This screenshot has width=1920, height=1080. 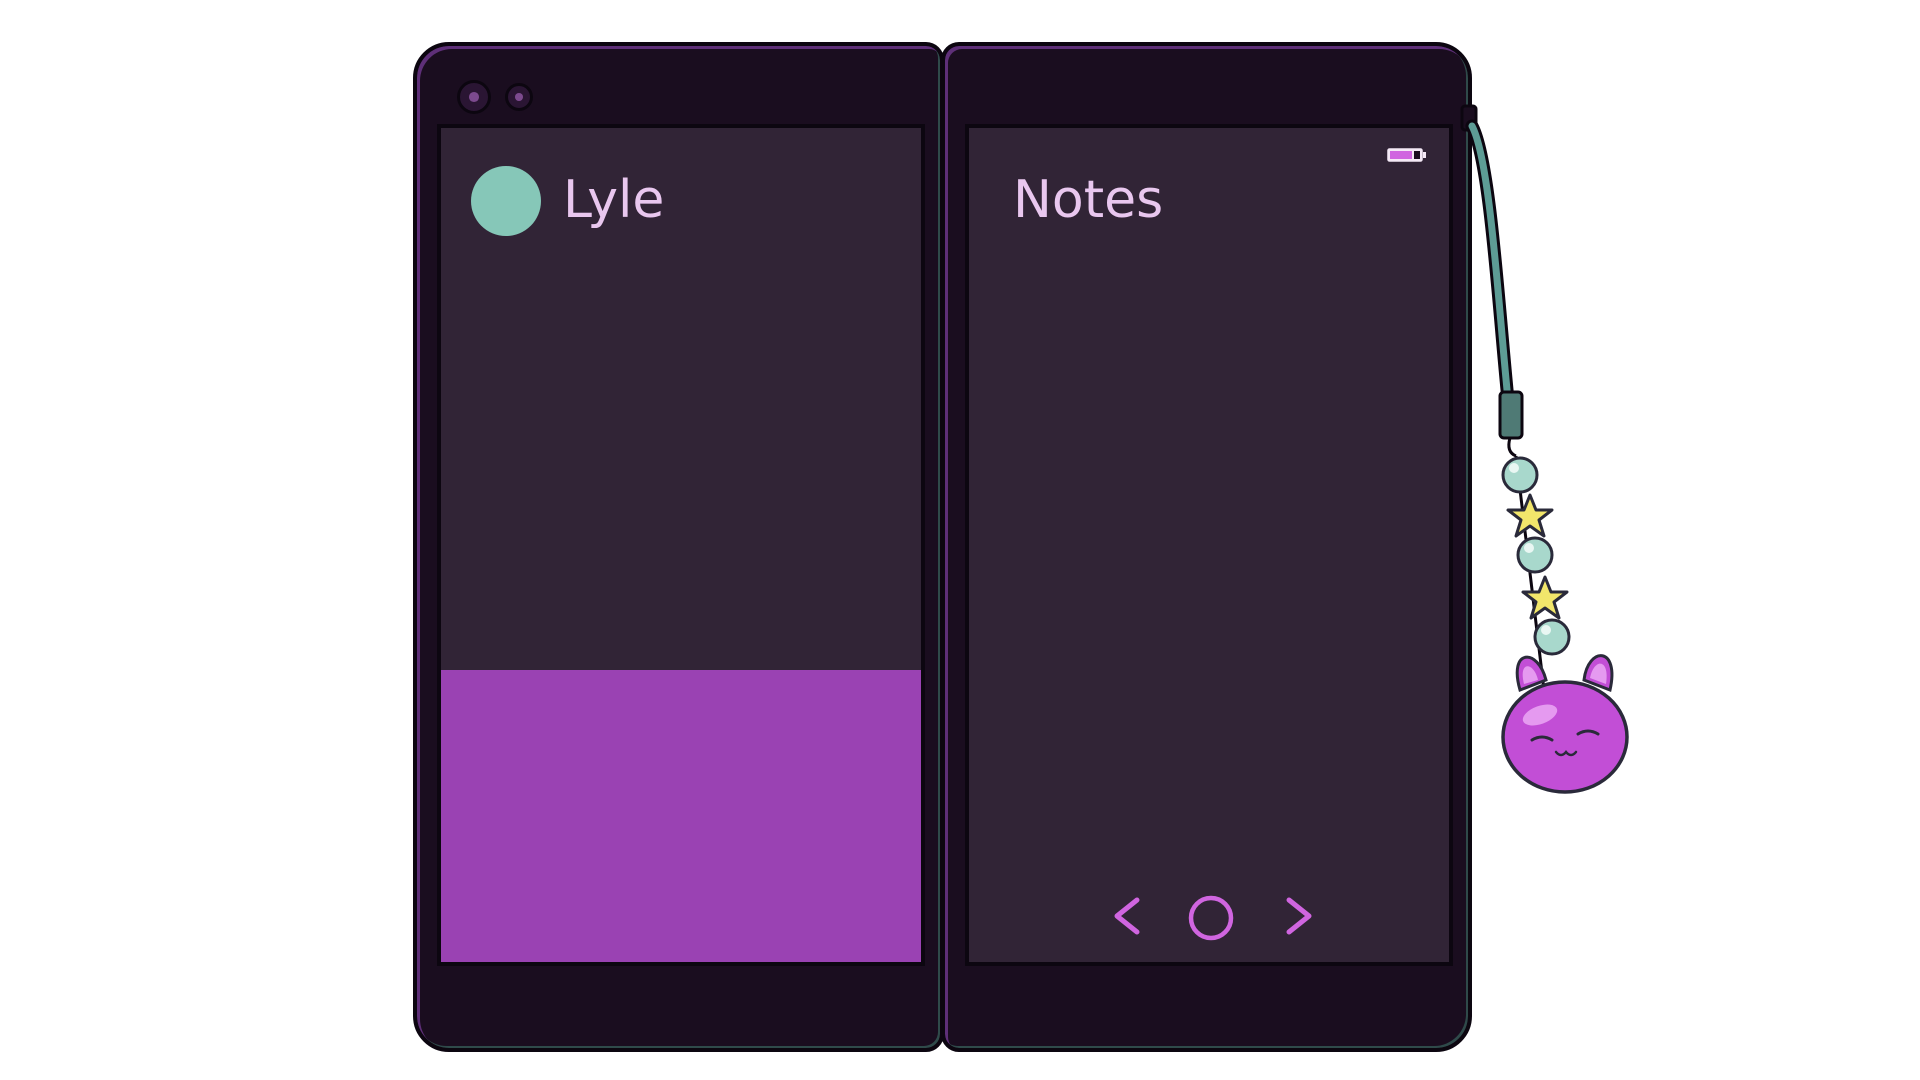 I want to click on home-circle-icon, so click(x=1211, y=916).